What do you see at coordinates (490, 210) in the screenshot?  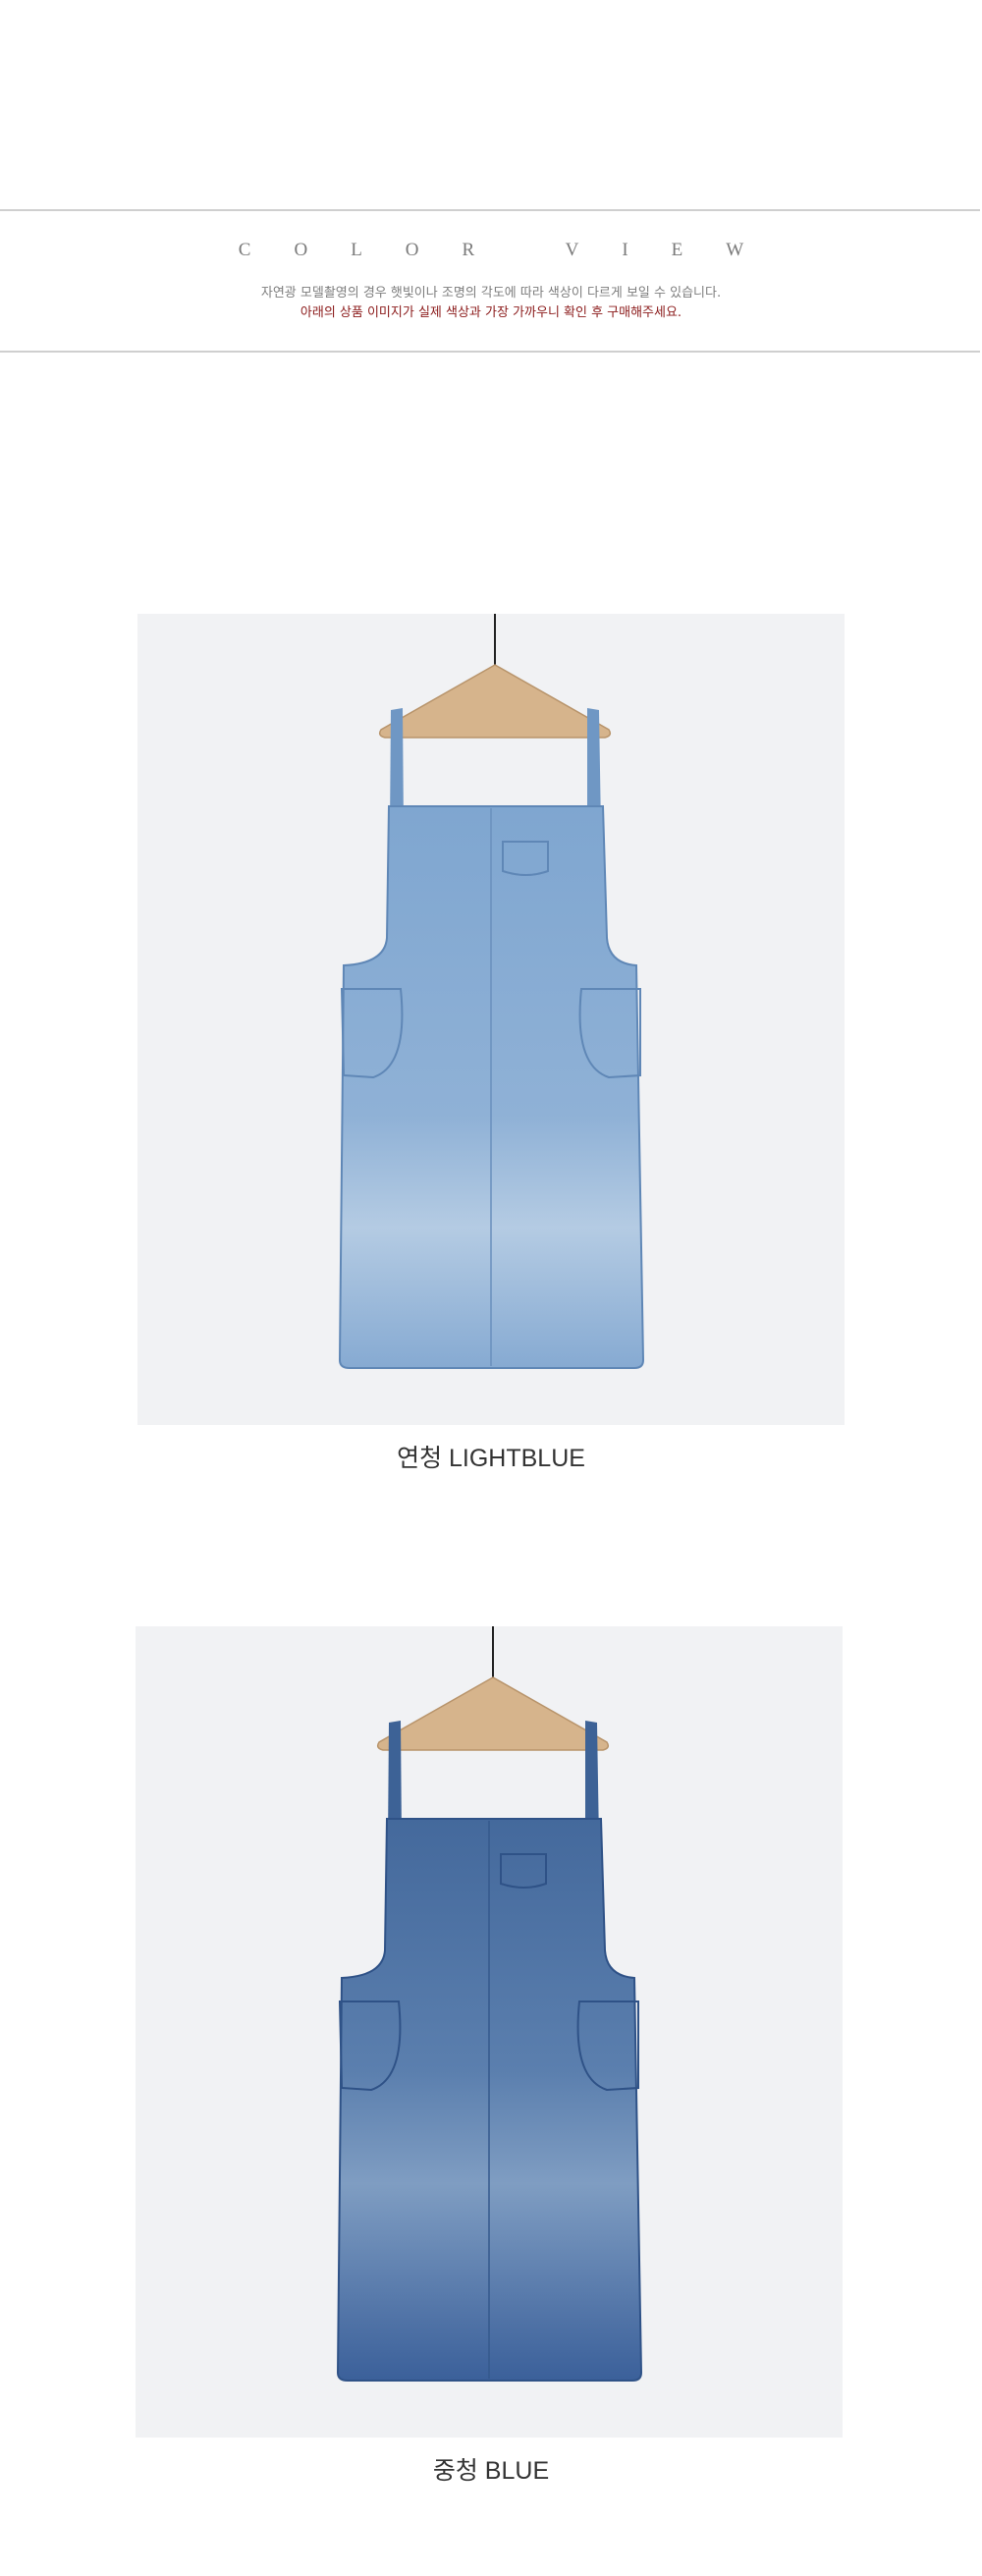 I see `top-divider` at bounding box center [490, 210].